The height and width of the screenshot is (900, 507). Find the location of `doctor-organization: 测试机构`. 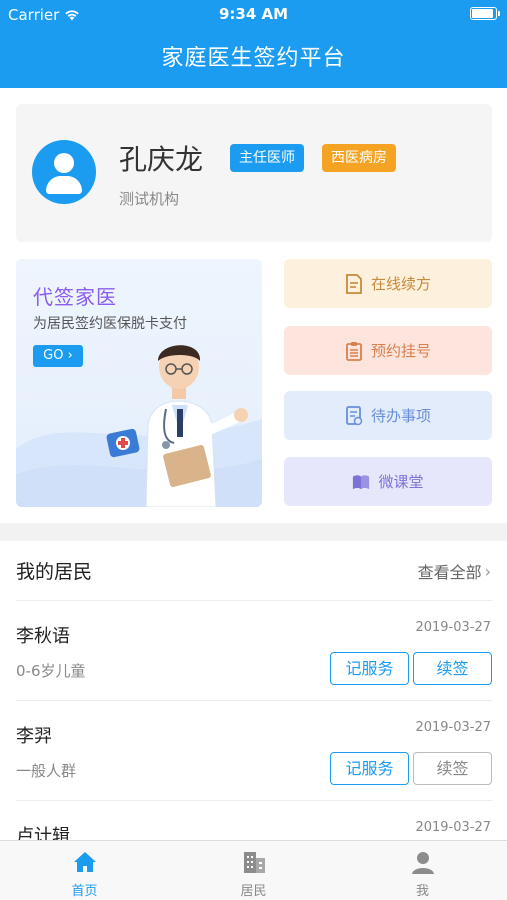

doctor-organization: 测试机构 is located at coordinates (149, 199).